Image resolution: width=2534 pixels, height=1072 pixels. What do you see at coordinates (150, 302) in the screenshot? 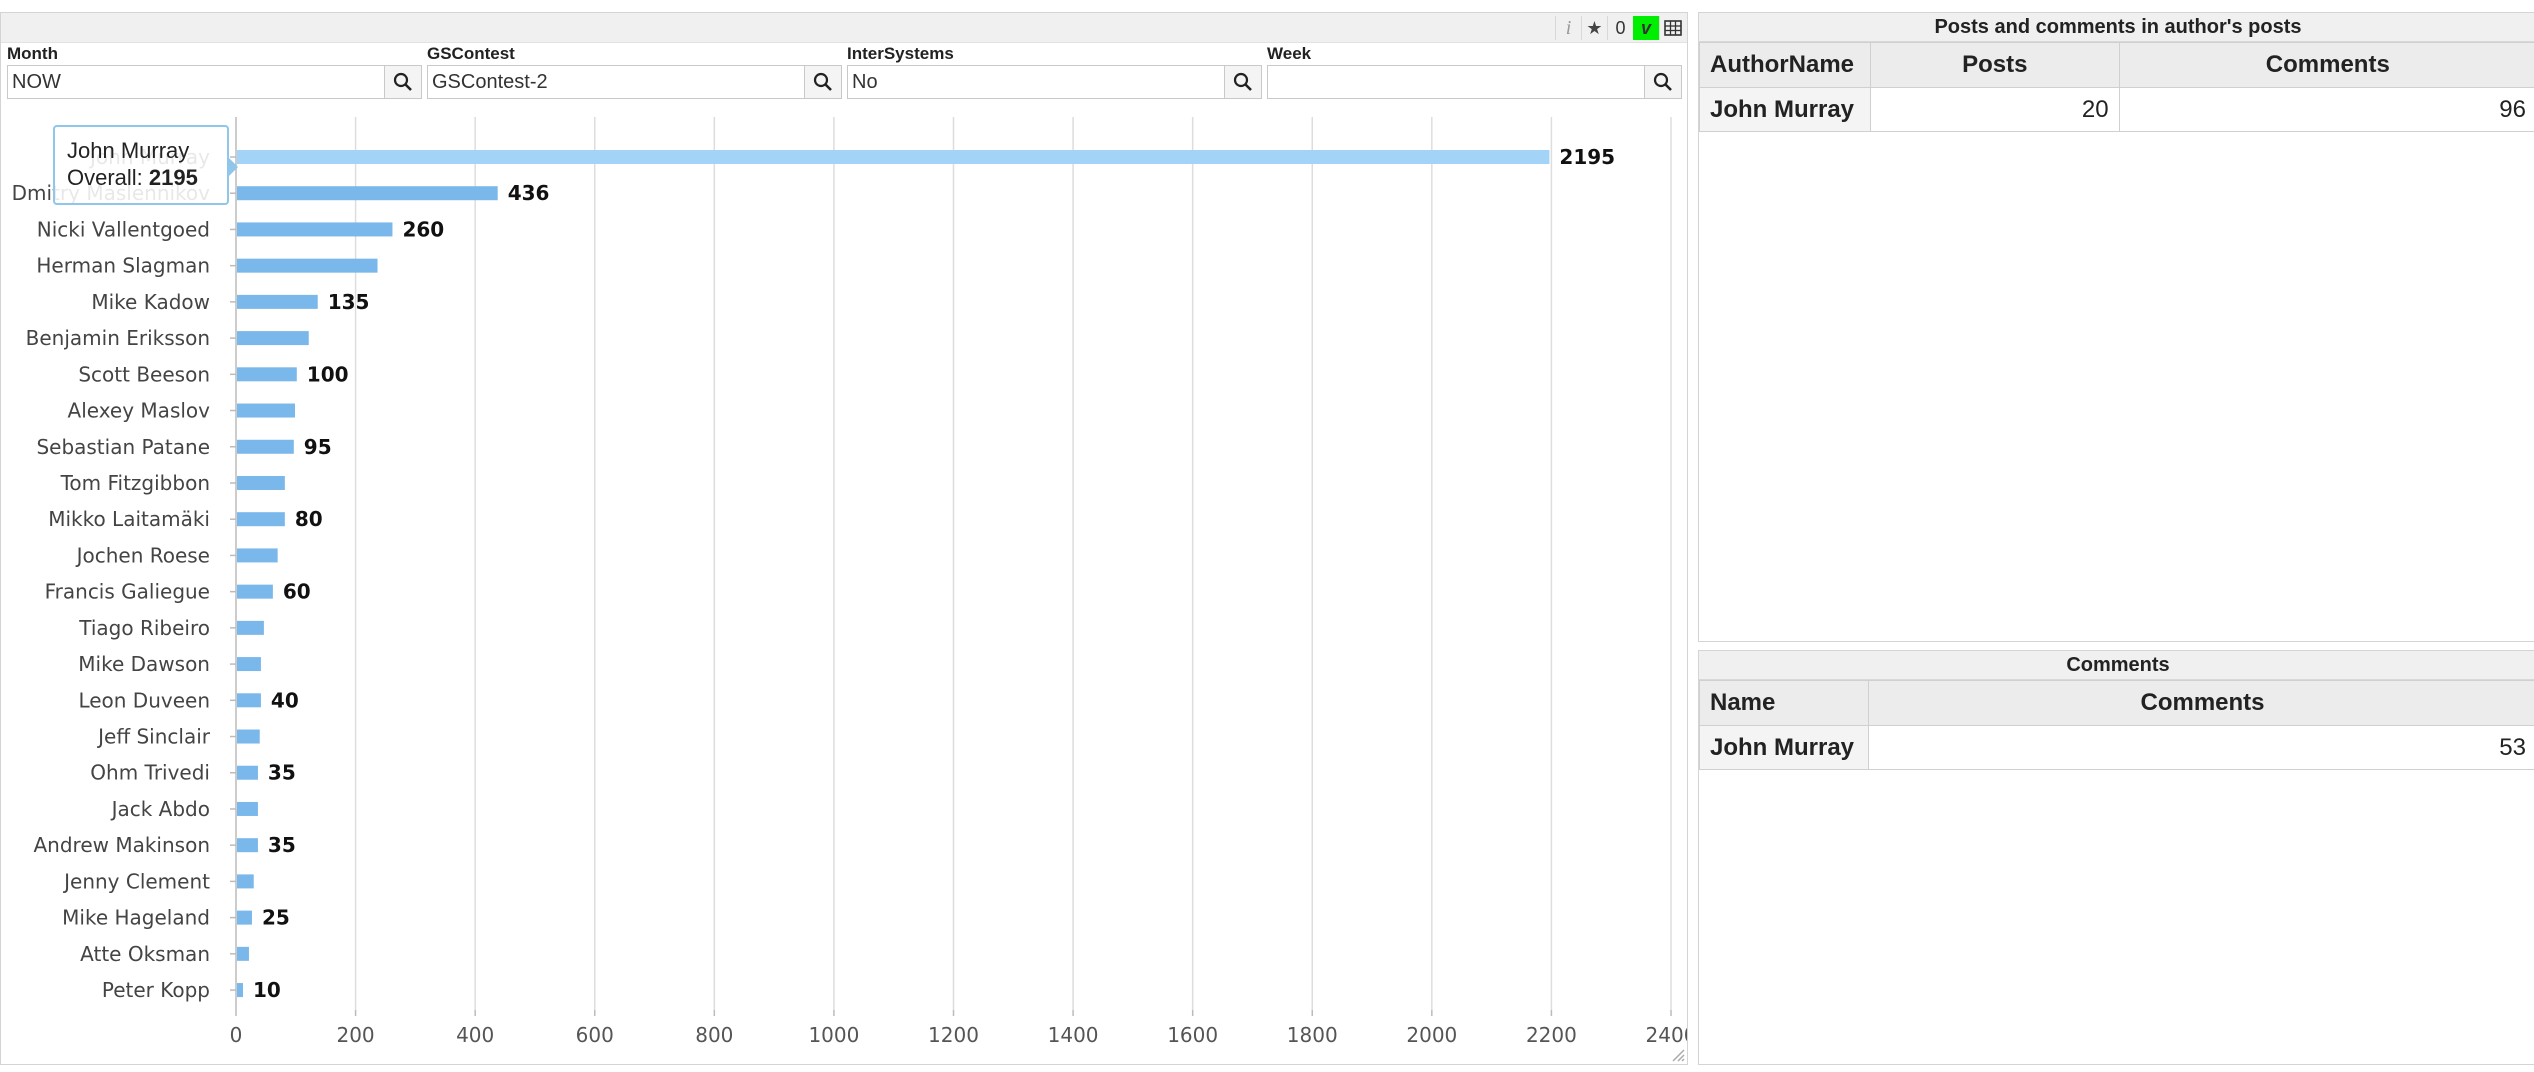
I see `y-tick-label: Mike Kadow` at bounding box center [150, 302].